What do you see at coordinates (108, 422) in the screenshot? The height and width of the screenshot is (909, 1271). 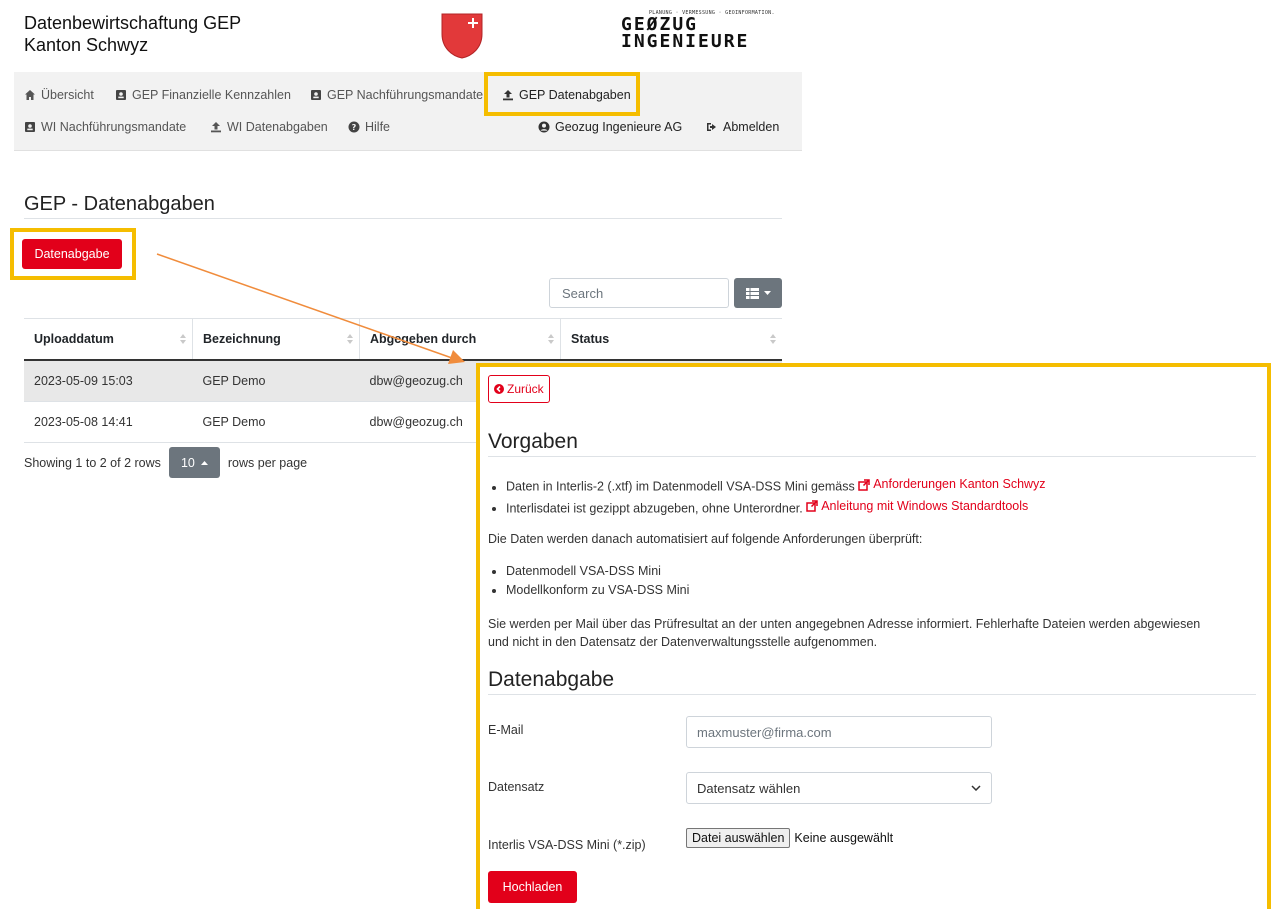 I see `table-cell: 2023-05-08 14:41` at bounding box center [108, 422].